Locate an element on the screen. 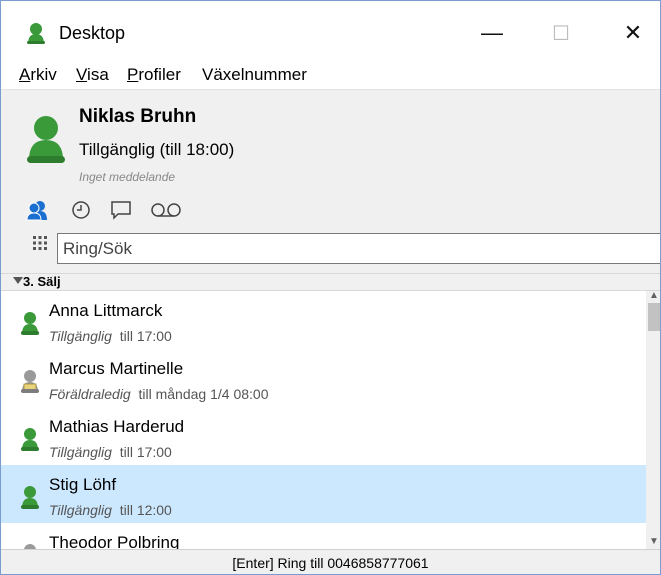  profile-message: Inget meddelande is located at coordinates (127, 177).